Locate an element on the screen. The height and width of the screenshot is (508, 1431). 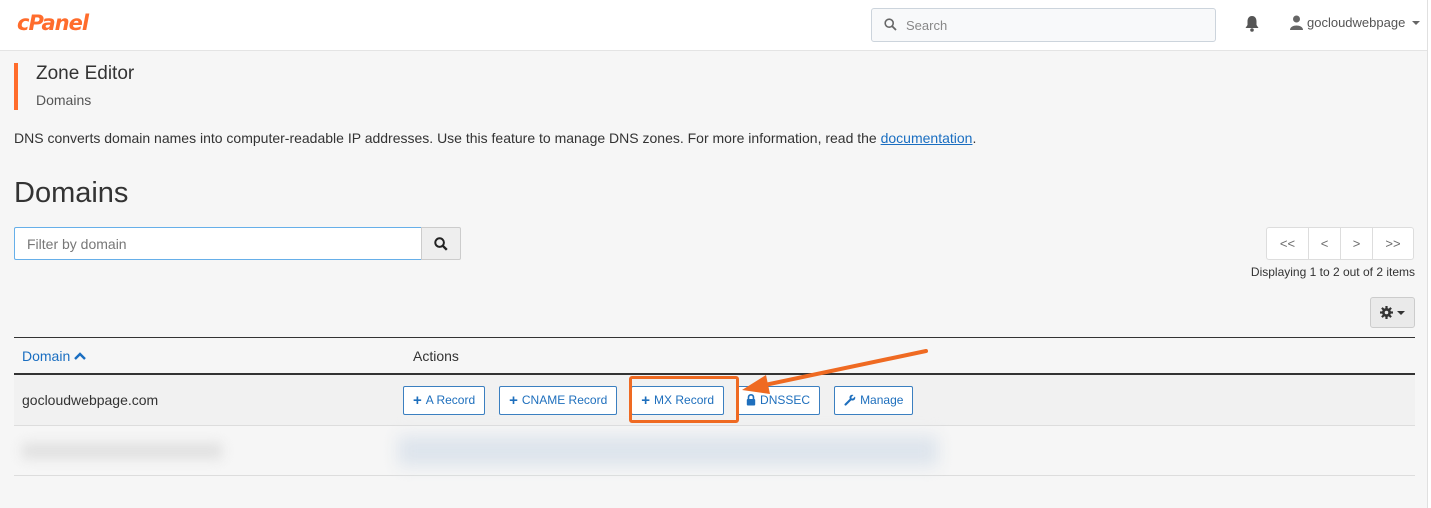
domains-heading: Domains is located at coordinates (71, 193).